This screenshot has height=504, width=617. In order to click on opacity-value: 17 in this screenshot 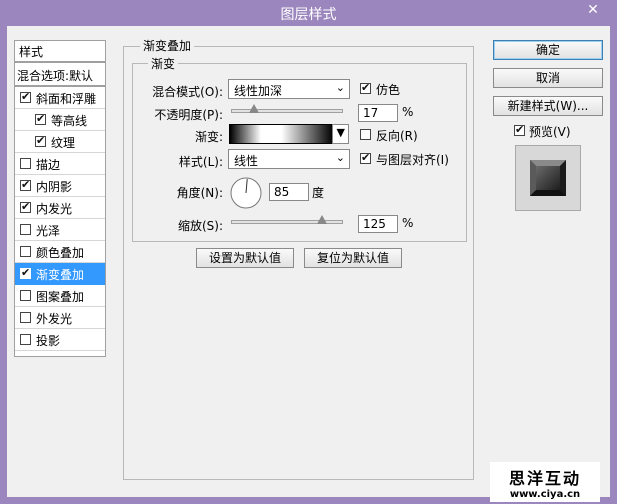, I will do `click(371, 113)`.